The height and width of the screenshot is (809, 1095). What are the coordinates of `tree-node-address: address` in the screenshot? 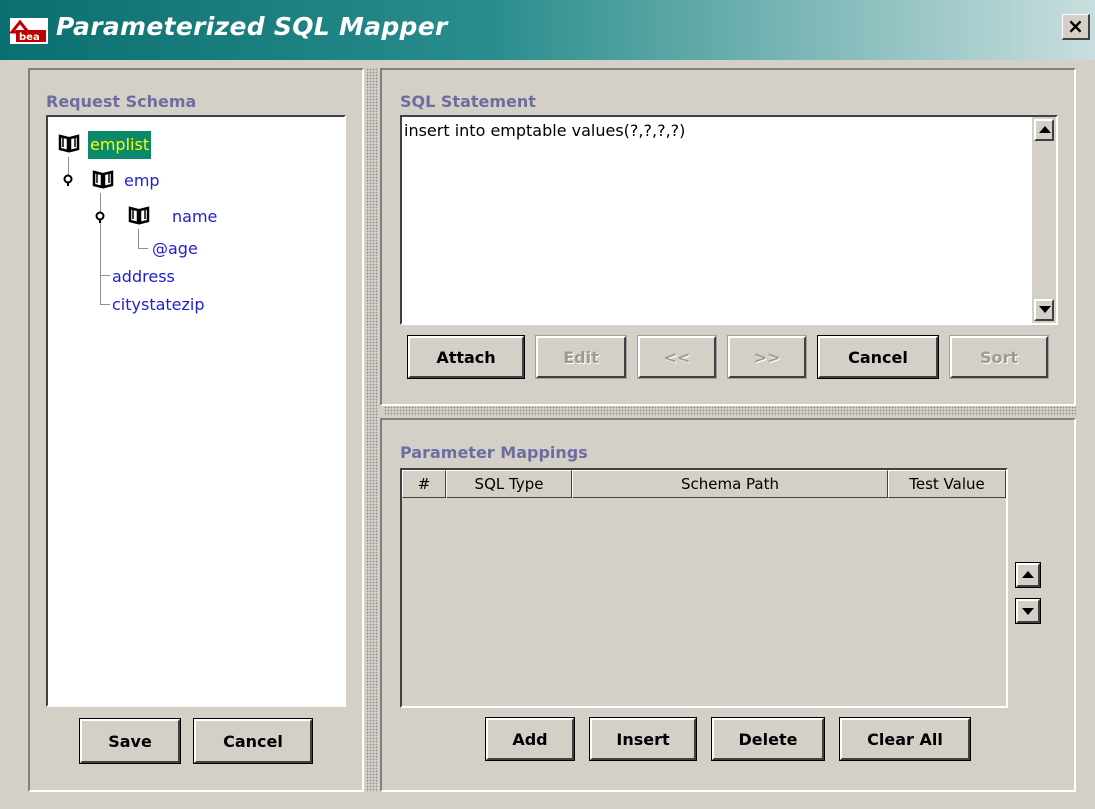 It's located at (143, 276).